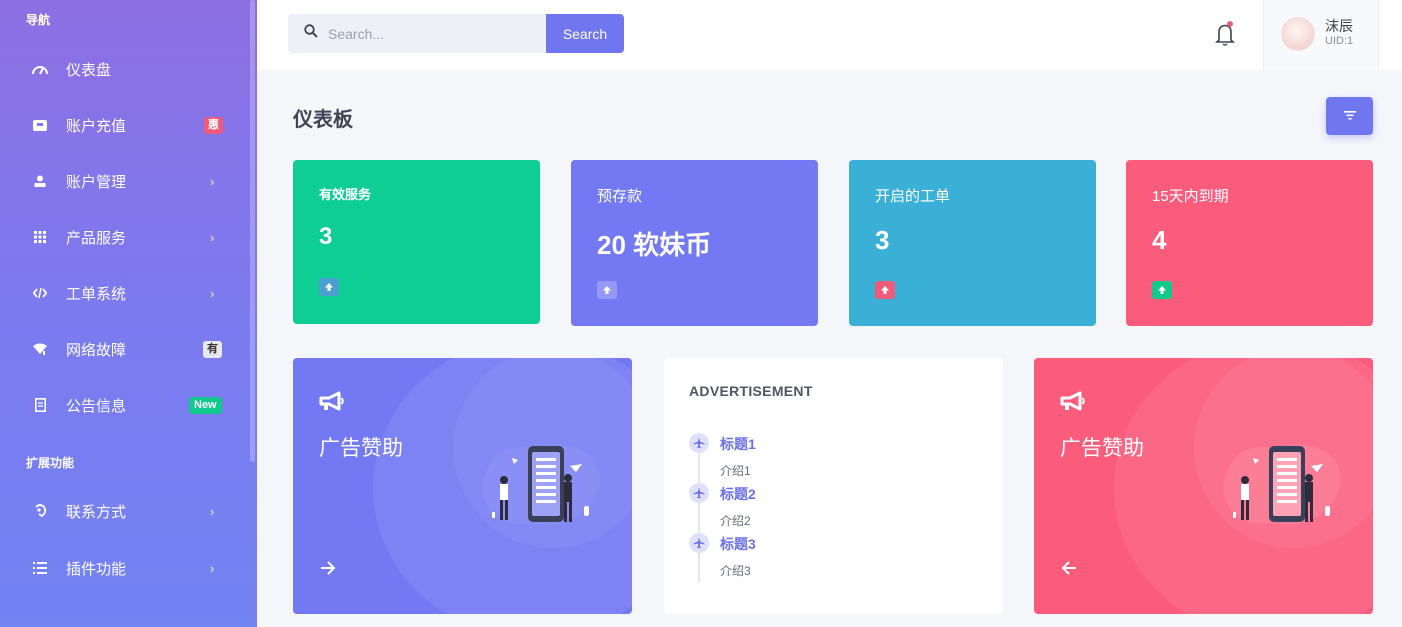  I want to click on notification-bell-icon, so click(1225, 34).